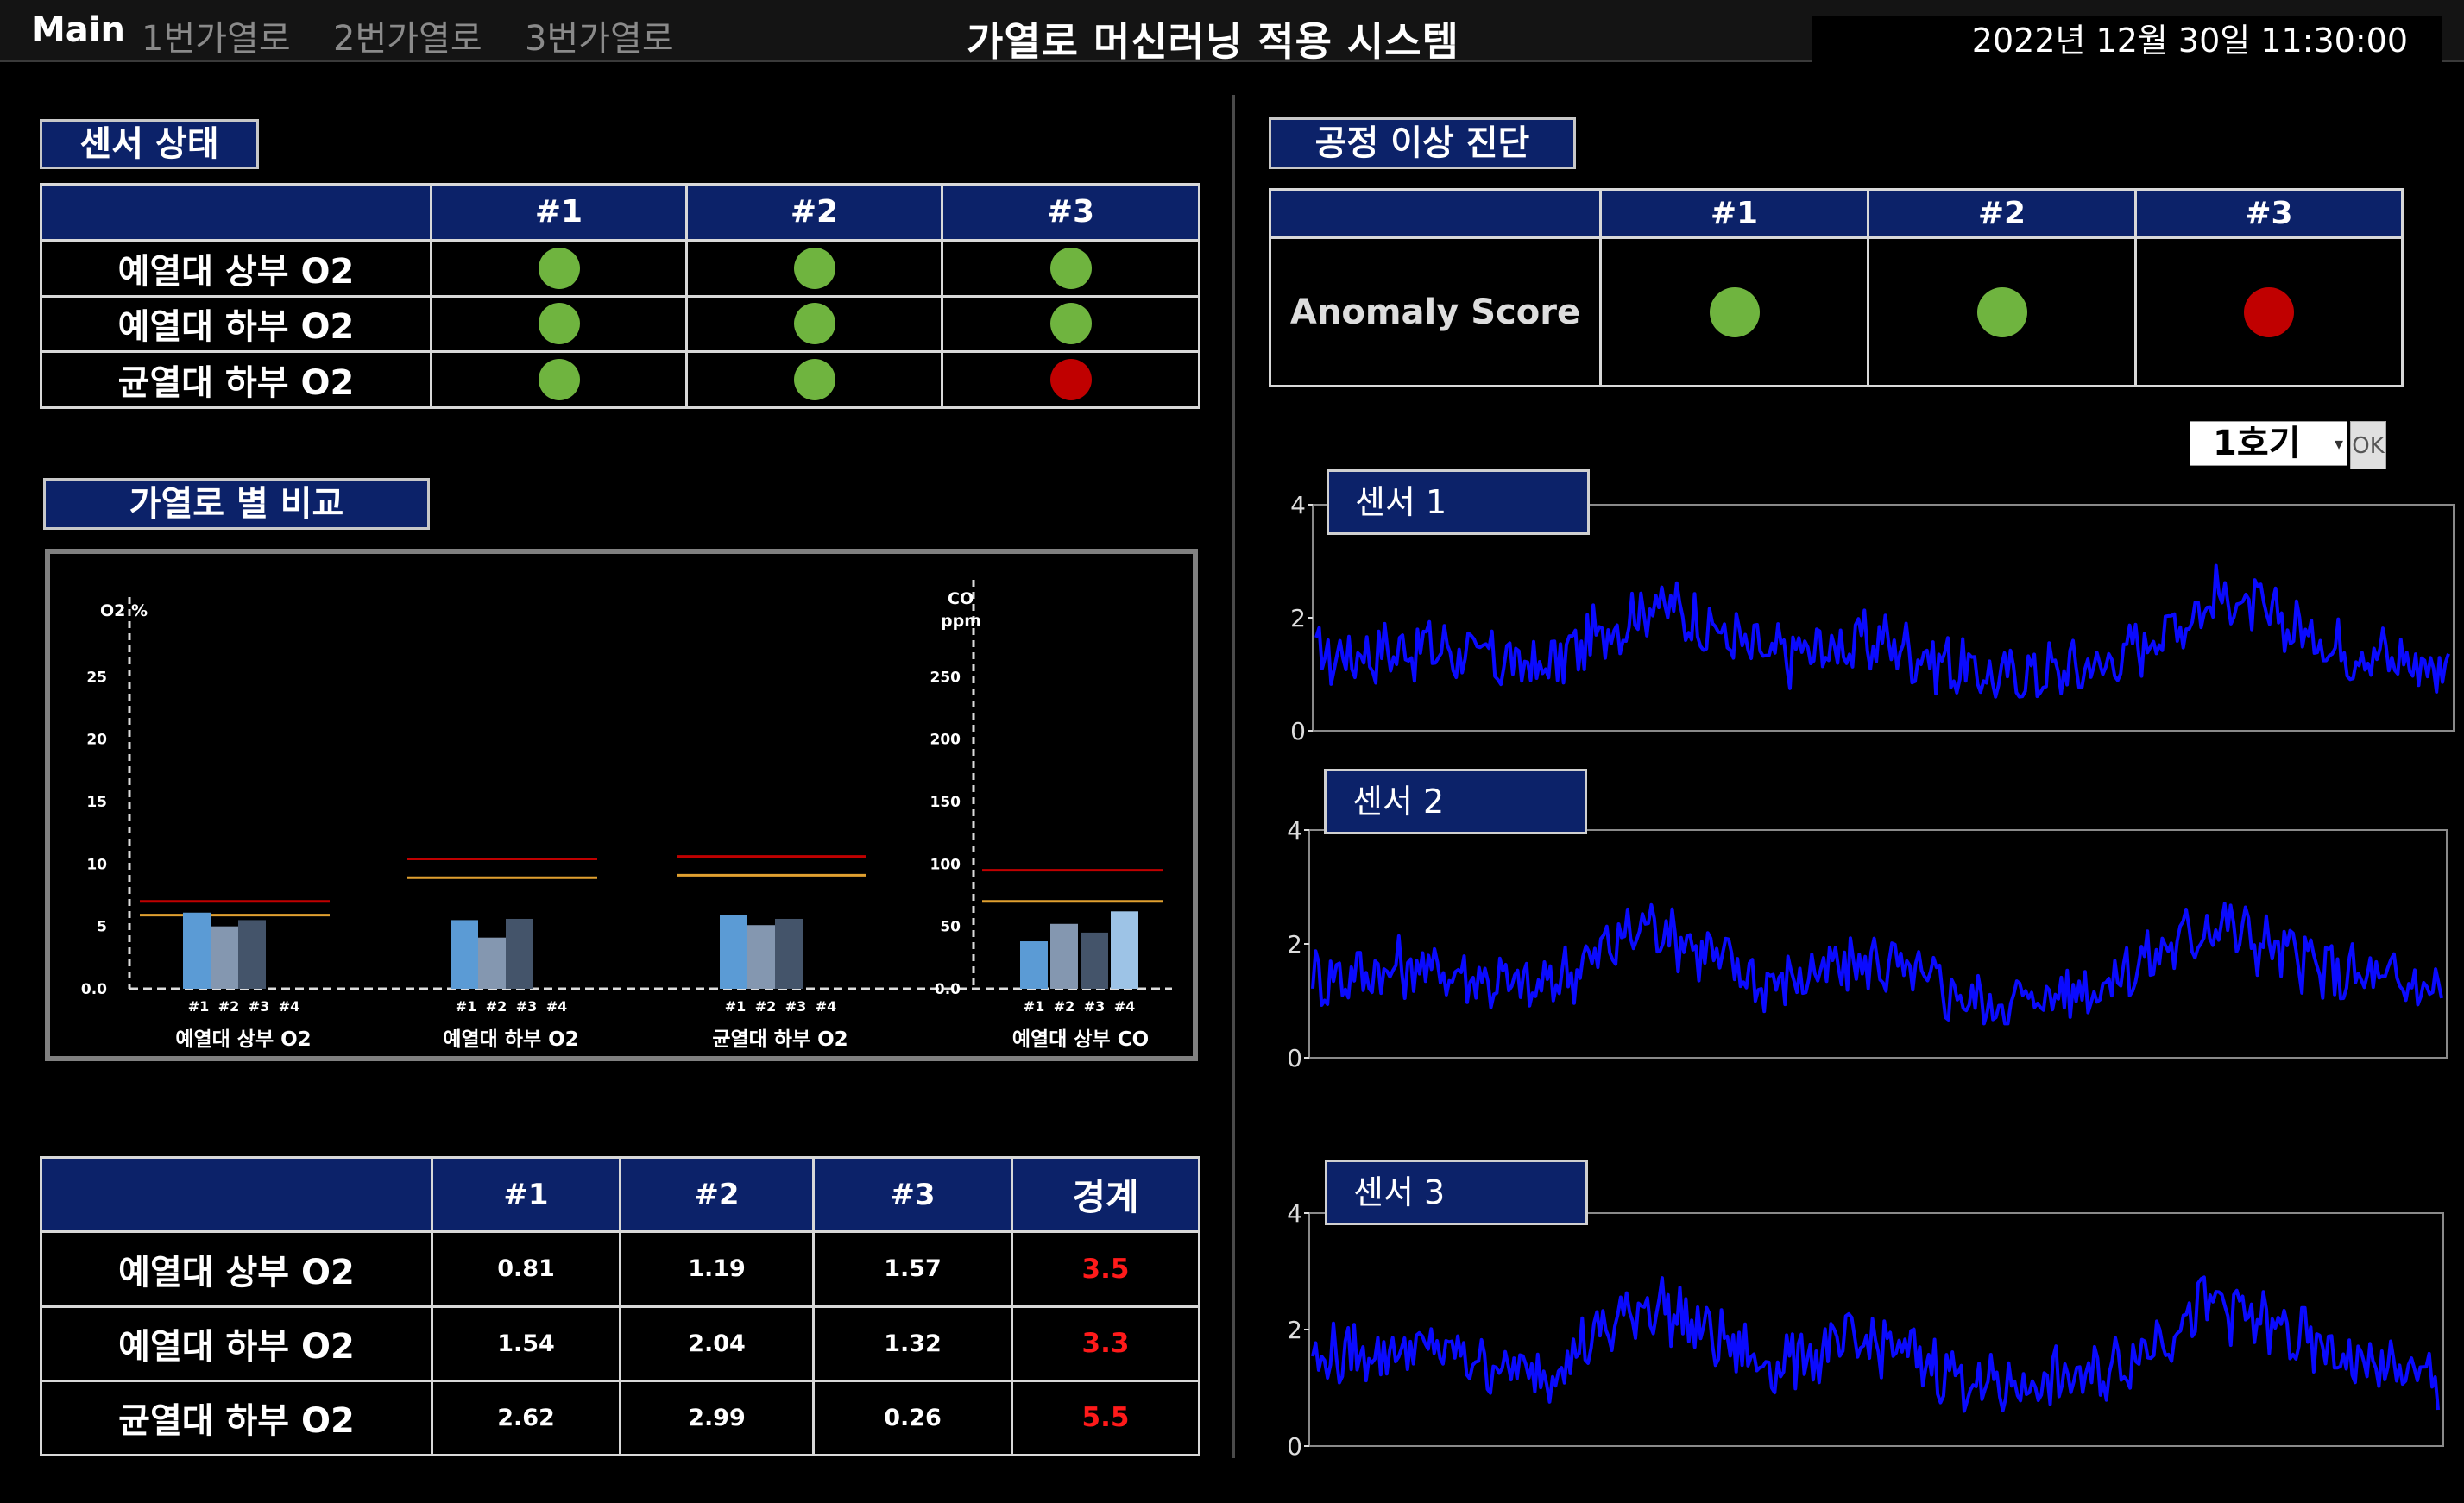  What do you see at coordinates (961, 621) in the screenshot?
I see `co-axis-unit-label: ppm` at bounding box center [961, 621].